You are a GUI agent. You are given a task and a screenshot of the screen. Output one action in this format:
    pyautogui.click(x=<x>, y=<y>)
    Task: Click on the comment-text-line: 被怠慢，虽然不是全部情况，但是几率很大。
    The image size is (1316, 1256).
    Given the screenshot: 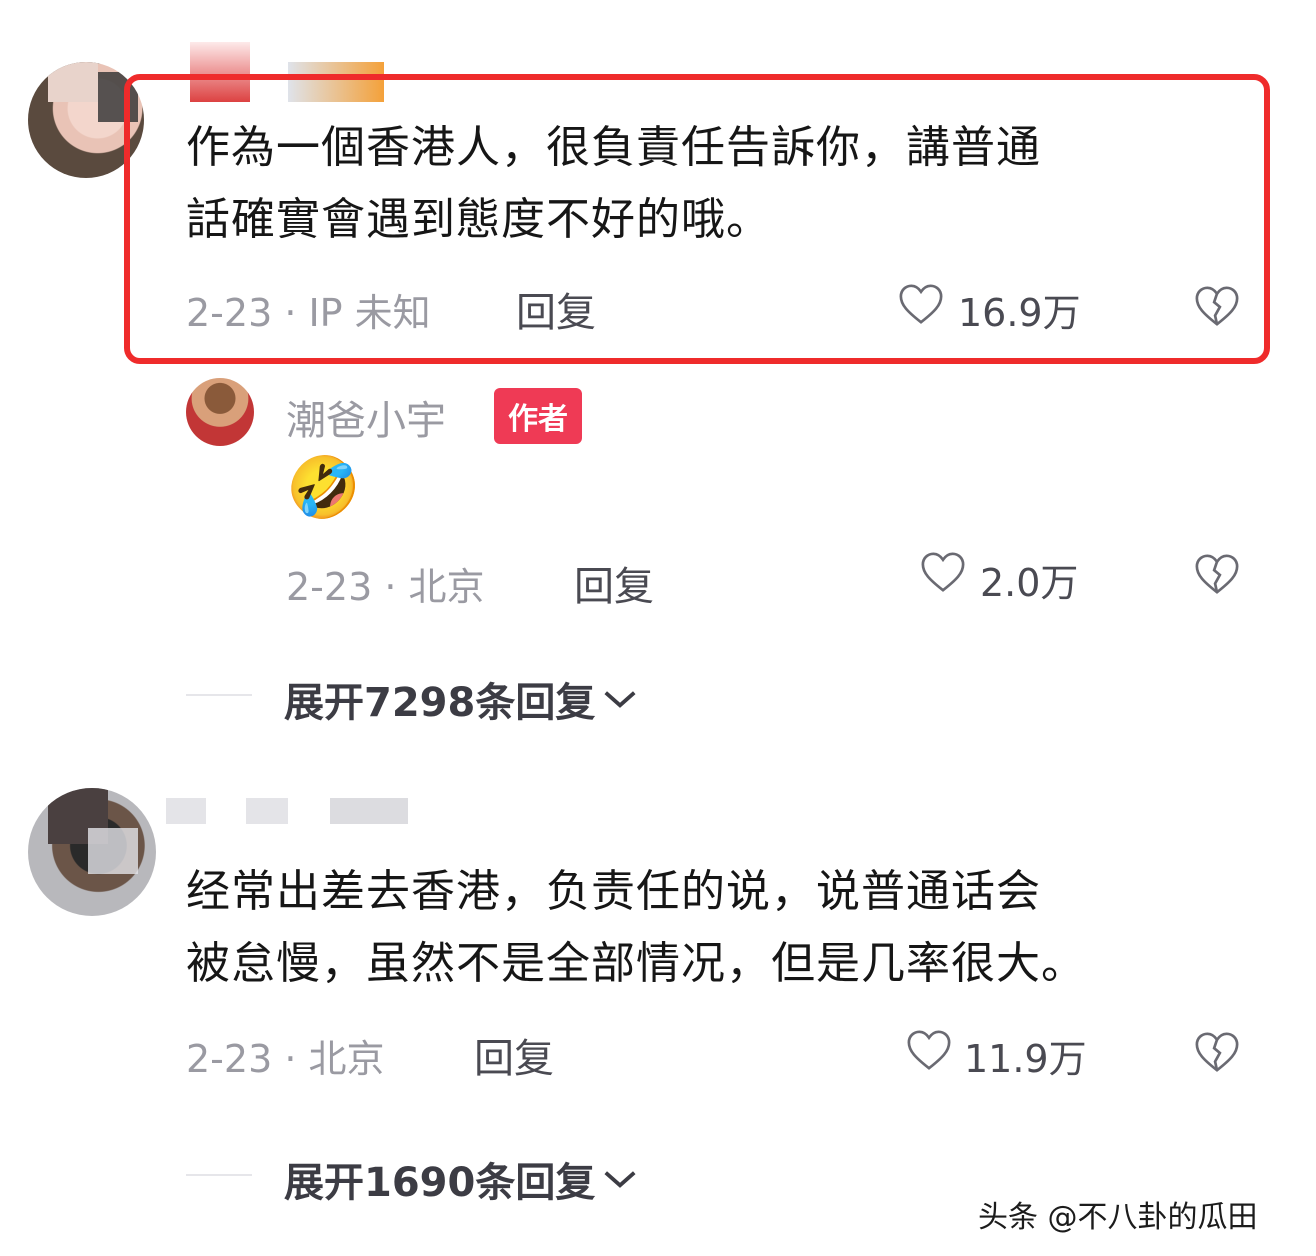 What is the action you would take?
    pyautogui.click(x=636, y=963)
    